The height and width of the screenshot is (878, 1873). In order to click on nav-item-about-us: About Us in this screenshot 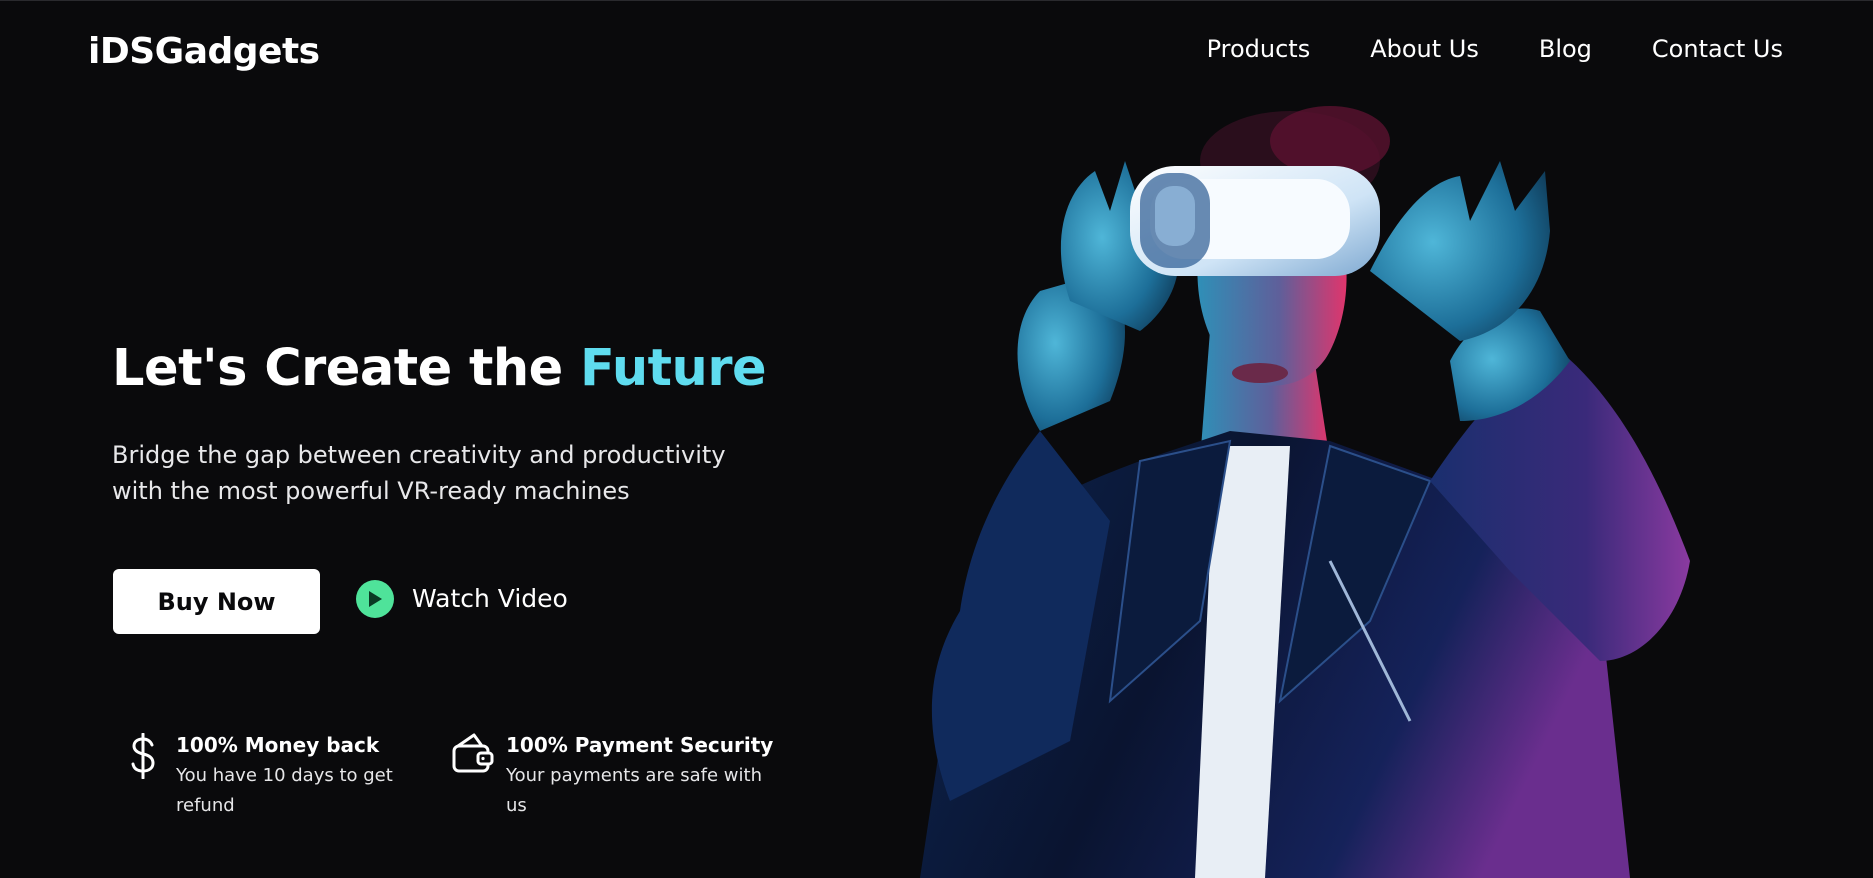, I will do `click(1424, 49)`.